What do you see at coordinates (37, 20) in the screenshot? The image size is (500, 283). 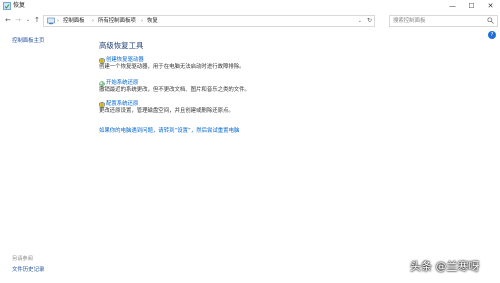 I see `up-arrow-icon: ↑` at bounding box center [37, 20].